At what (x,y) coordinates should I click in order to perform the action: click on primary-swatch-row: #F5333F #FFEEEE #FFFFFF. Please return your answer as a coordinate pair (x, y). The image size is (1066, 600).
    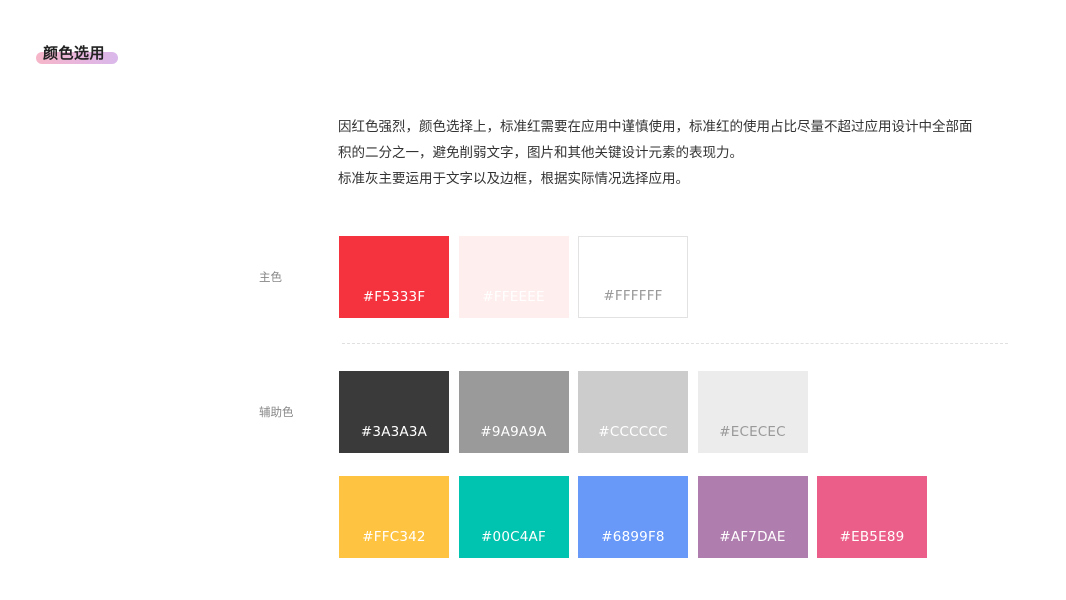
    Looking at the image, I should click on (518, 277).